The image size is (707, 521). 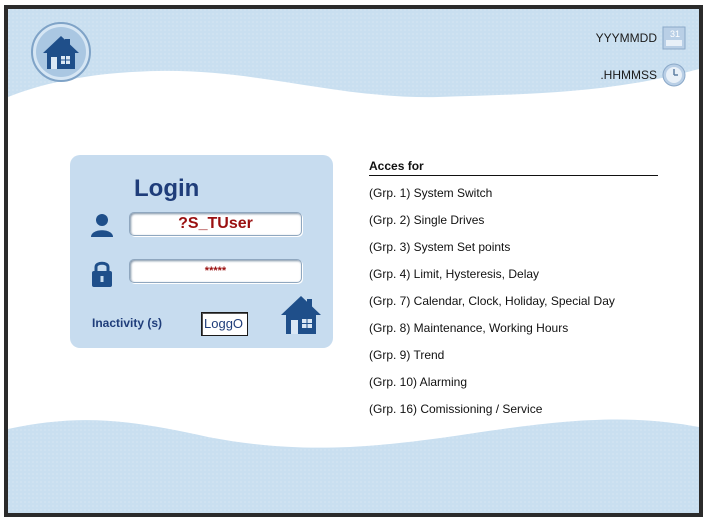 I want to click on username-field: ?S_TUser, so click(x=215, y=224).